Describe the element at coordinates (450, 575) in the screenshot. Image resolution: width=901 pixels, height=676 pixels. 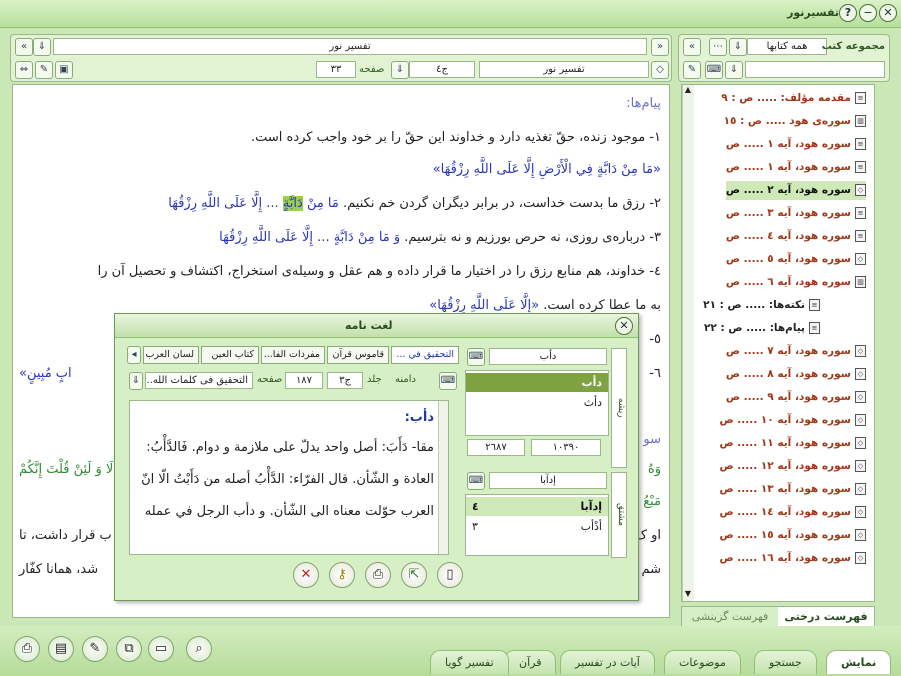
I see `note-icon: ▯` at that location.